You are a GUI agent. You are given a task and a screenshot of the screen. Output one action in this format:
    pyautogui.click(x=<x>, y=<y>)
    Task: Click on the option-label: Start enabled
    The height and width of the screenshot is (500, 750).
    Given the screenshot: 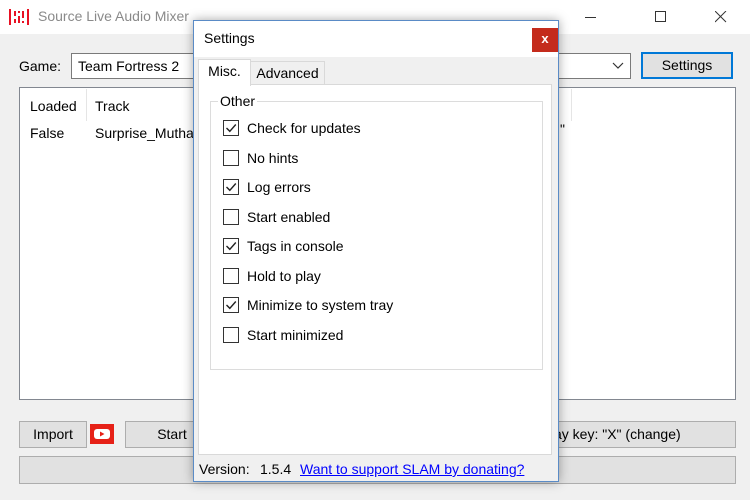 What is the action you would take?
    pyautogui.click(x=289, y=217)
    